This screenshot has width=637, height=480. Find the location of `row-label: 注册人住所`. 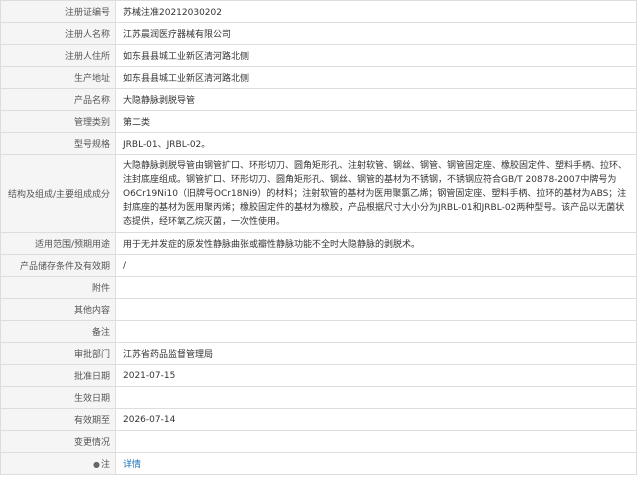

row-label: 注册人住所 is located at coordinates (58, 55).